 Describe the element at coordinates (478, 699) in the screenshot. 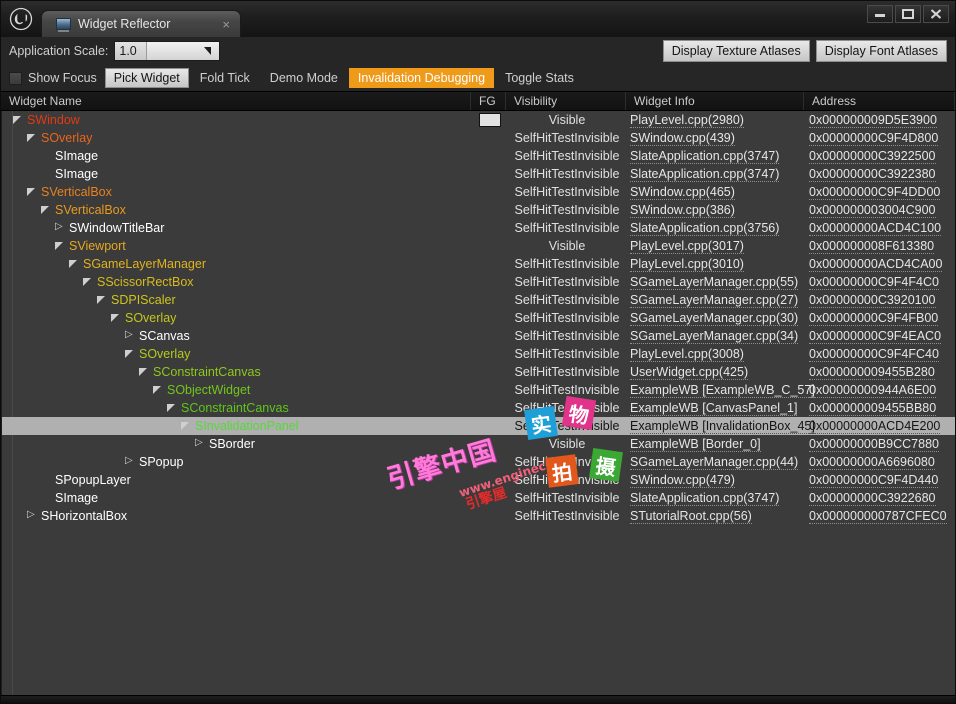

I see `window-resize-grip` at that location.